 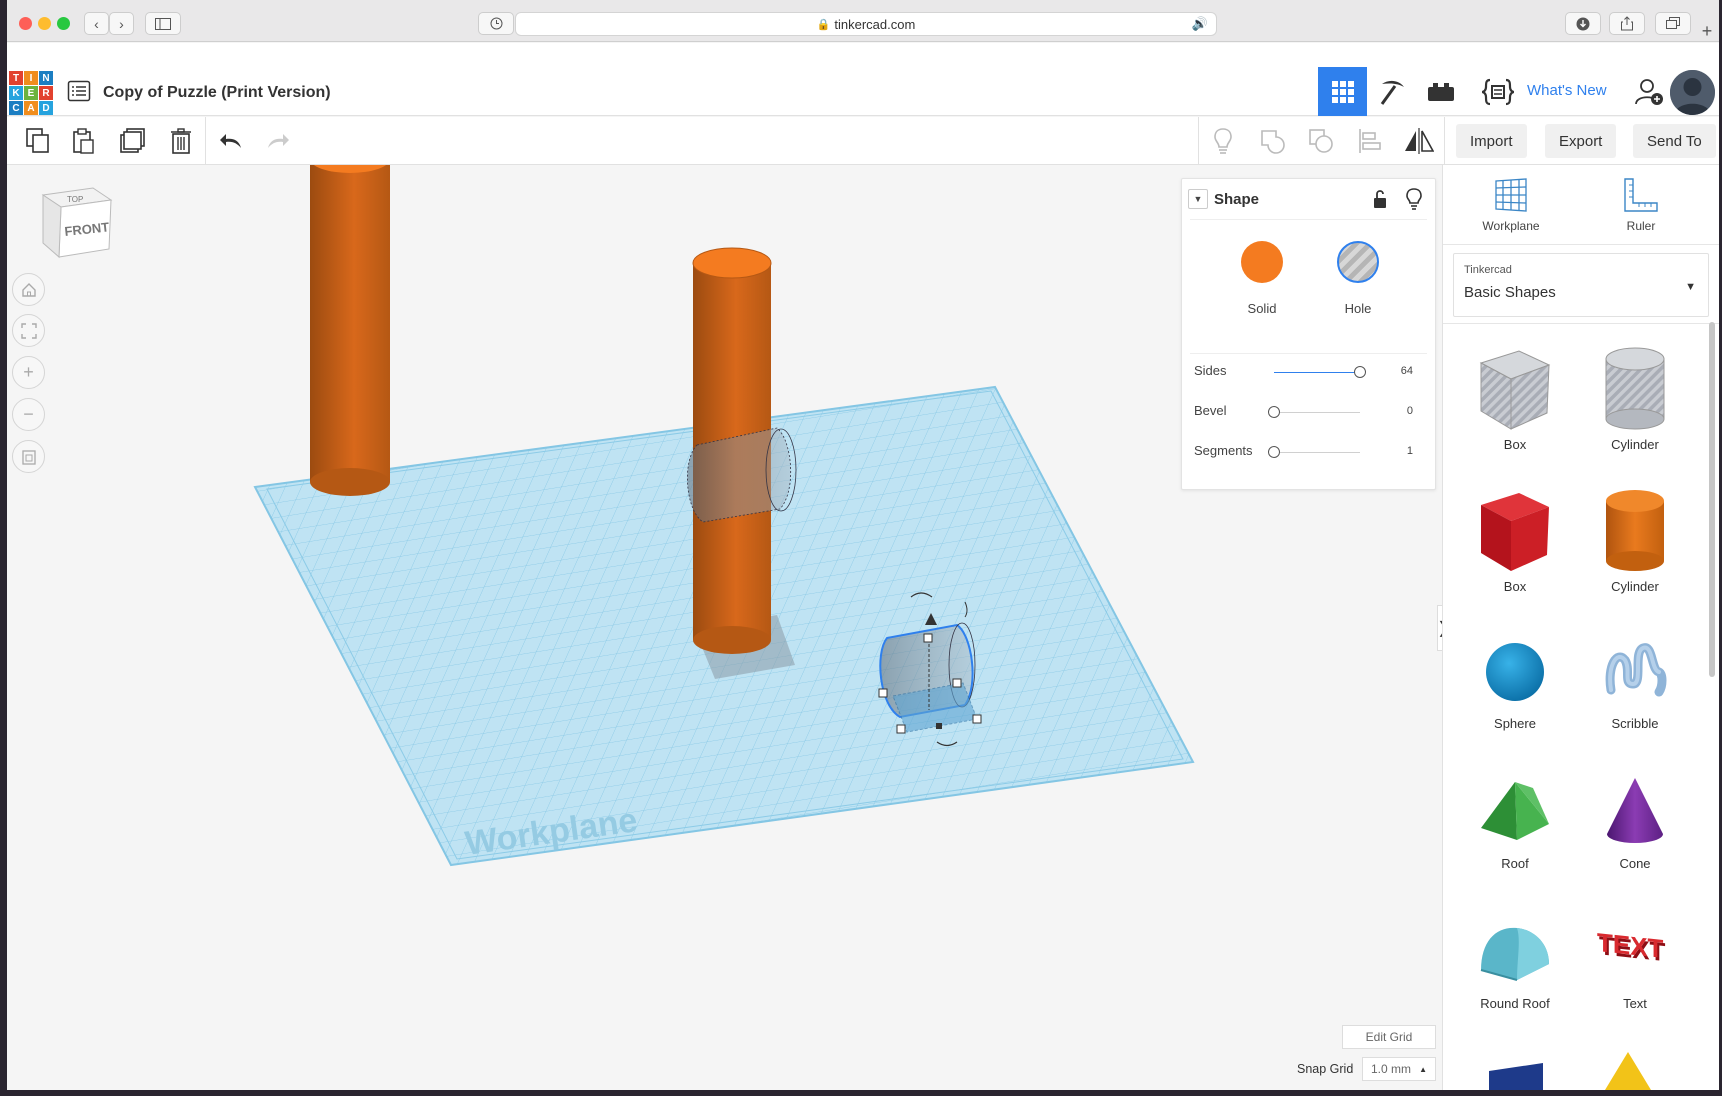 What do you see at coordinates (25, 23) in the screenshot?
I see `close-window-button` at bounding box center [25, 23].